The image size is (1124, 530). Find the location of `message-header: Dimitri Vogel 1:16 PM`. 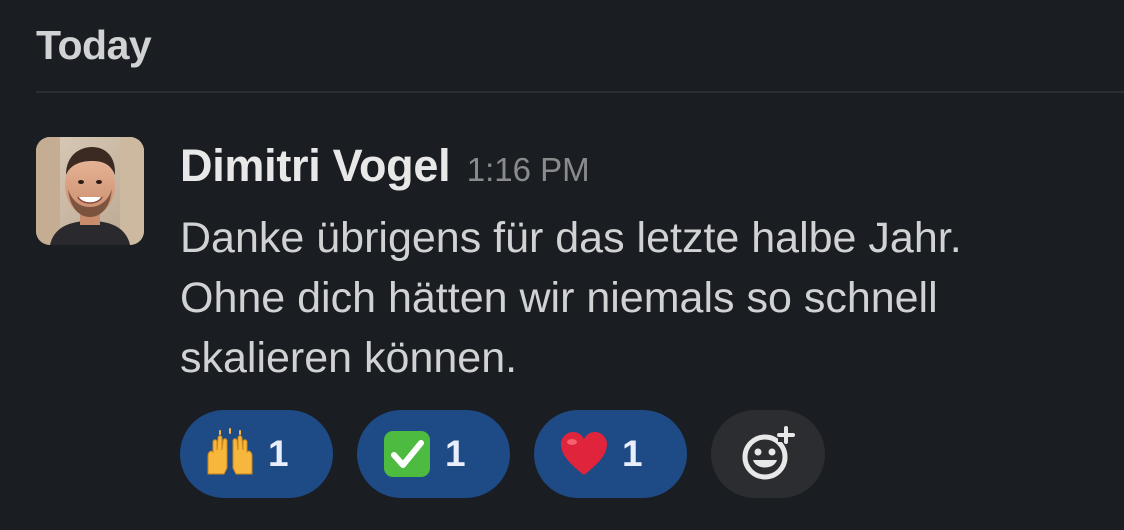

message-header: Dimitri Vogel 1:16 PM is located at coordinates (385, 166).